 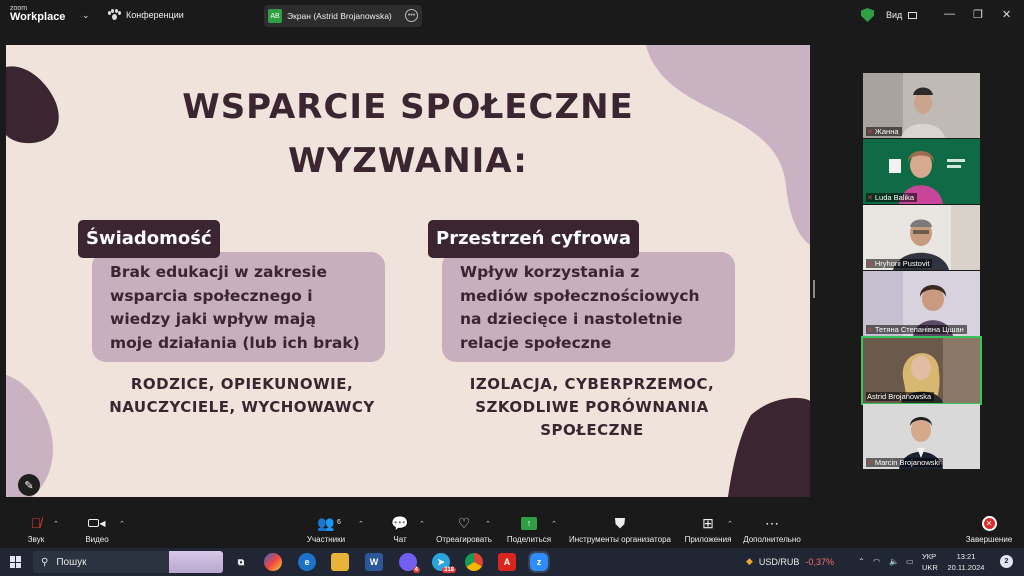 What do you see at coordinates (989, 539) in the screenshot?
I see `end-label: Завершение` at bounding box center [989, 539].